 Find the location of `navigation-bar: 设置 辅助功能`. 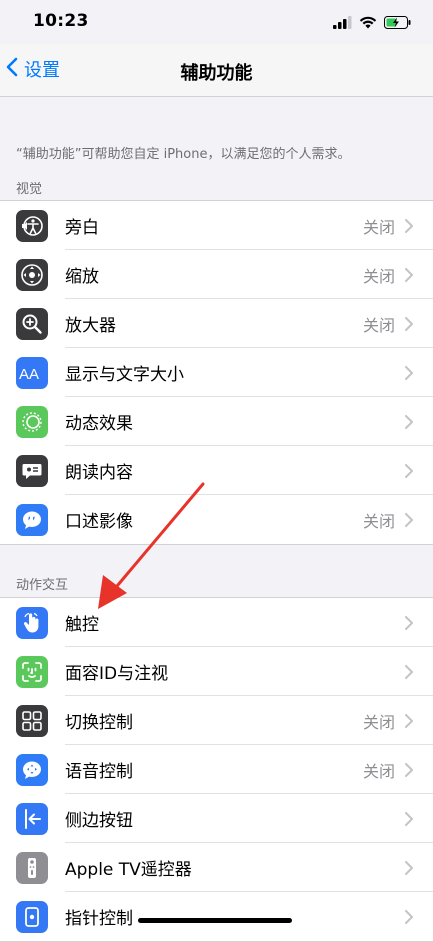

navigation-bar: 设置 辅助功能 is located at coordinates (216, 70).